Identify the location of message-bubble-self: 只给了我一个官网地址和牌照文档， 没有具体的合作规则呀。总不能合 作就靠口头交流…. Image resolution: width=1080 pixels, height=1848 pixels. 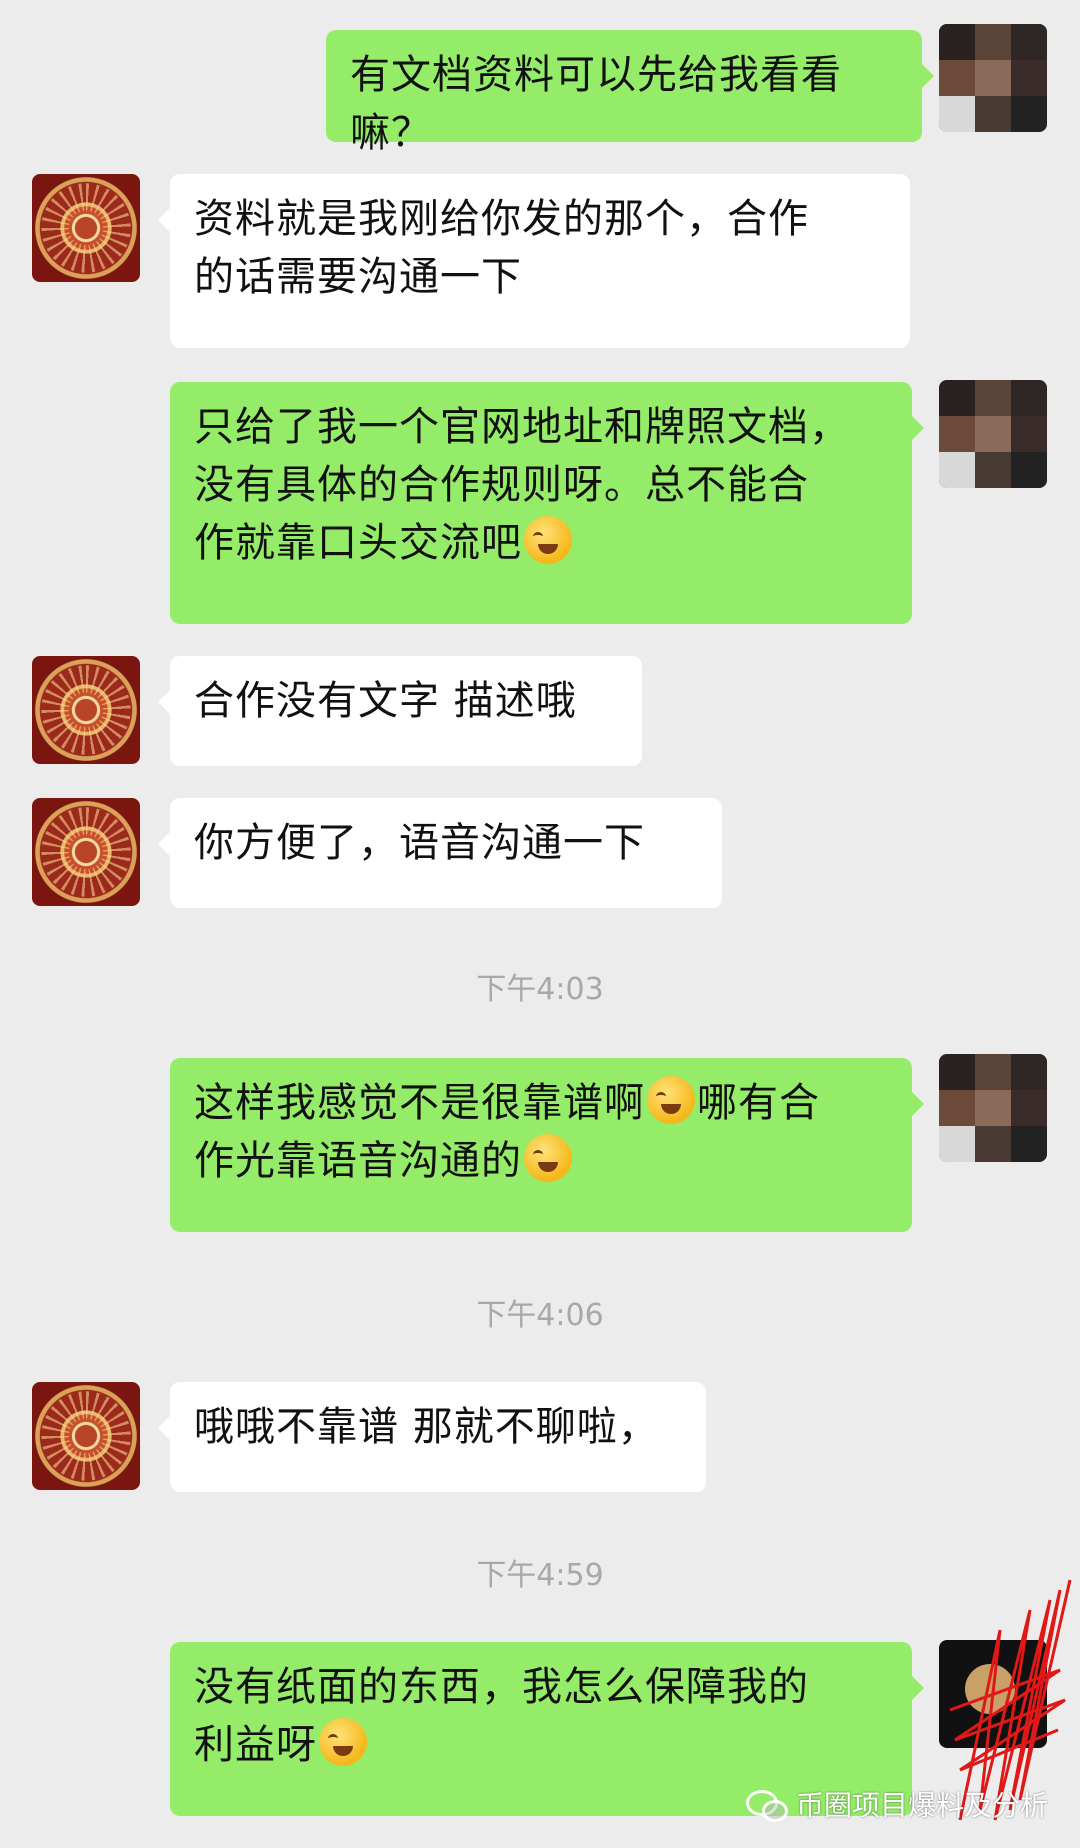
(547, 503).